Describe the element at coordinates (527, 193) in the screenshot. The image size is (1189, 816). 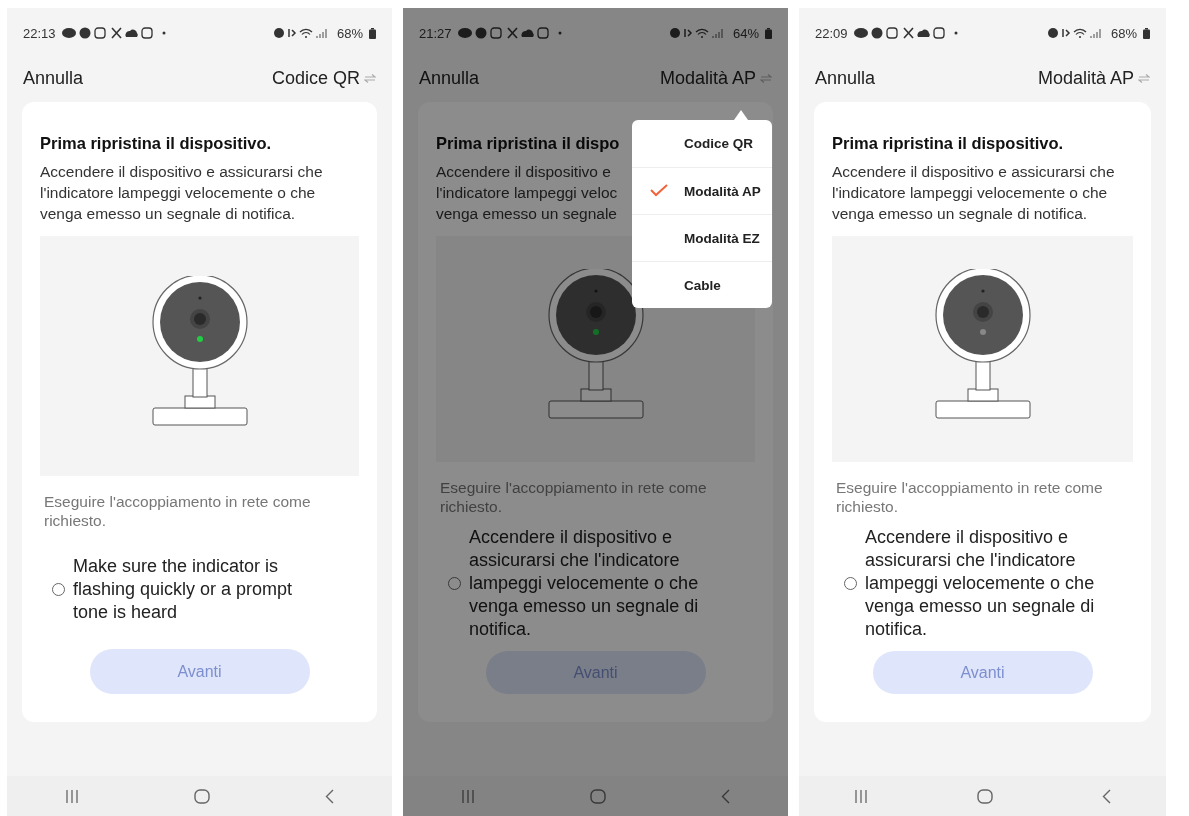
I see `card-description: Accendere il dispositivo e l'indicatore lampeggi veloc venga emesso un segnale` at that location.